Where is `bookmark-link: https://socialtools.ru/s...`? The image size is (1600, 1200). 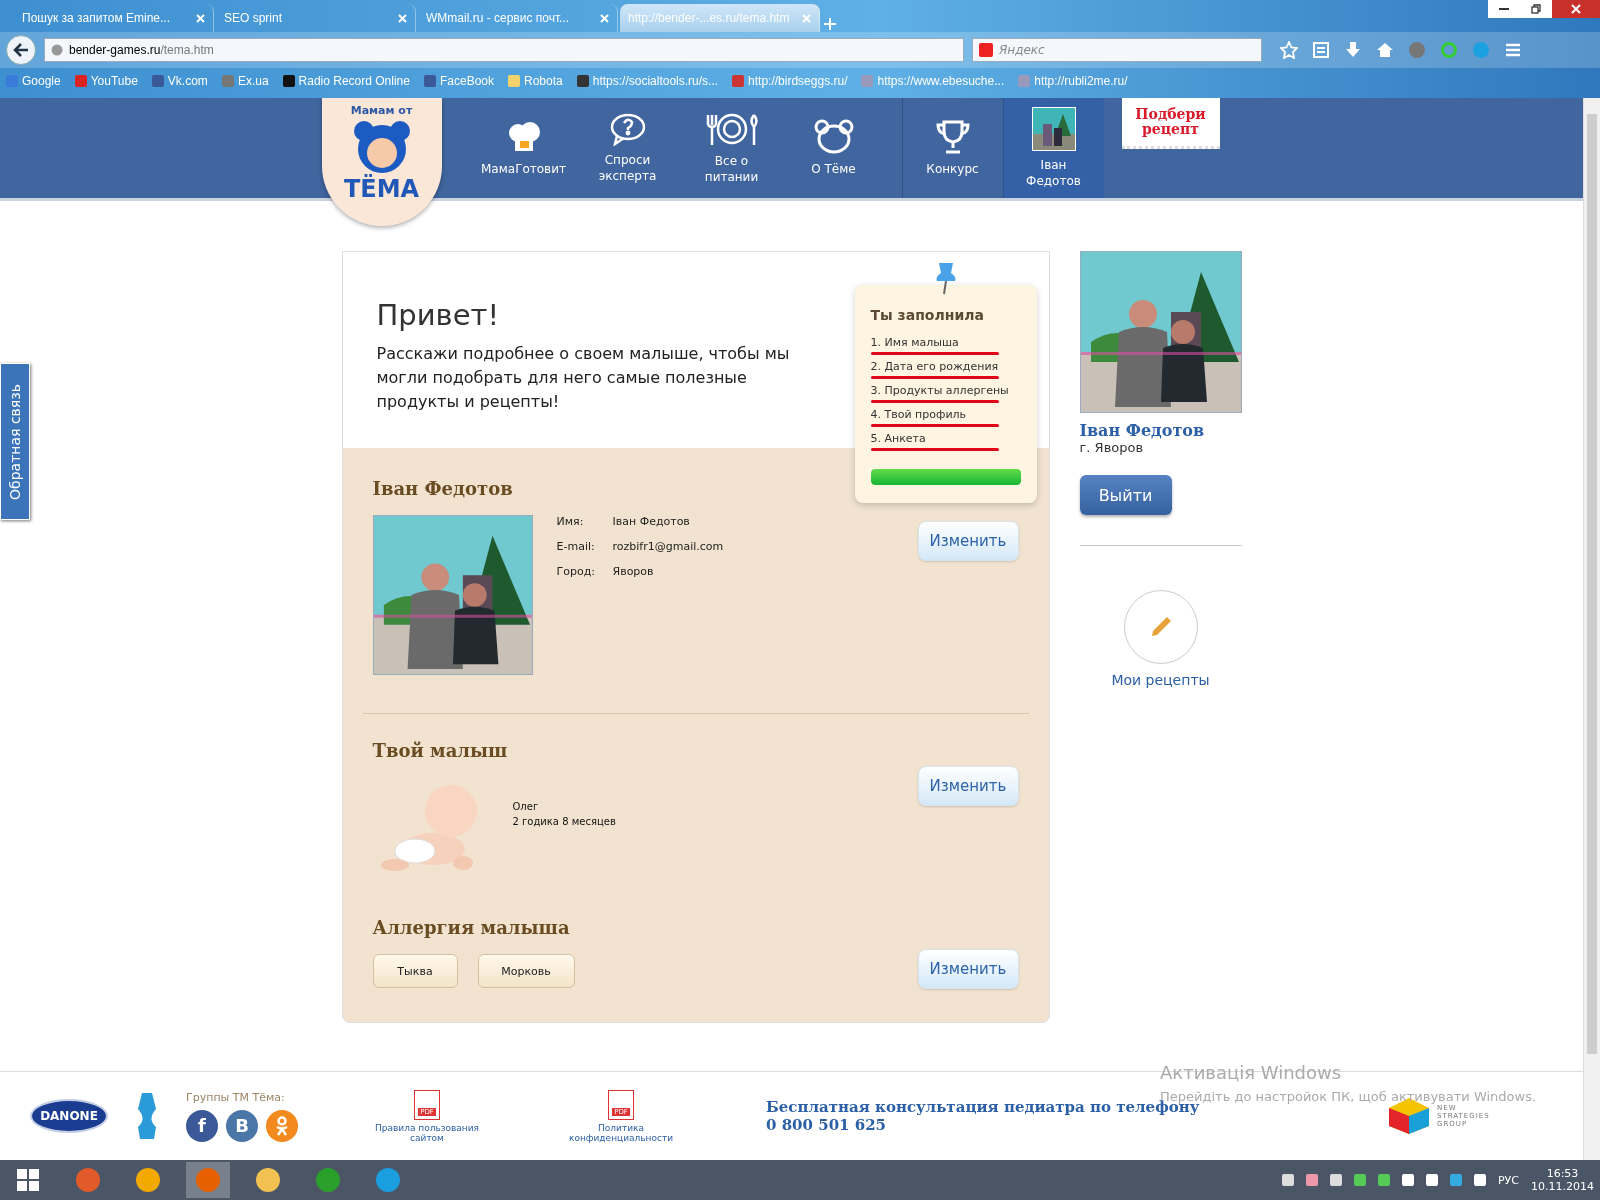 bookmark-link: https://socialtools.ru/s... is located at coordinates (647, 81).